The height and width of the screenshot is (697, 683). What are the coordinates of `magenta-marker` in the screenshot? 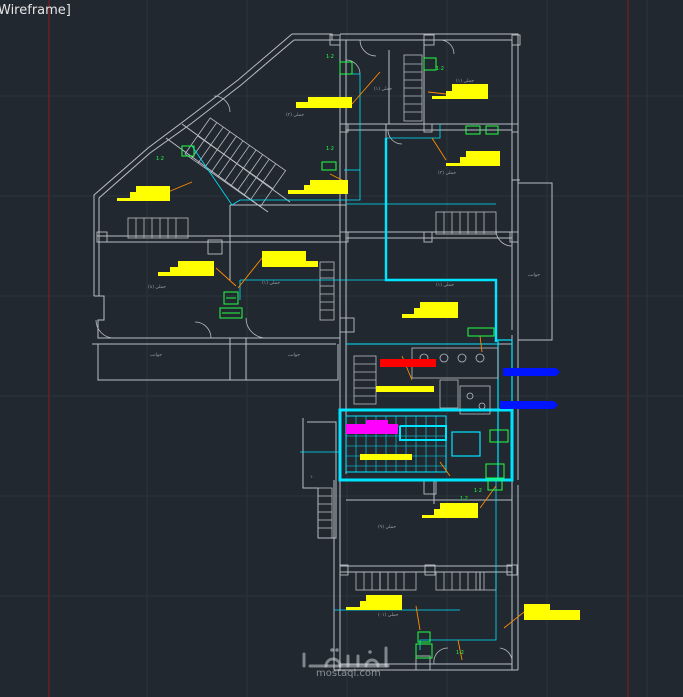 It's located at (372, 427).